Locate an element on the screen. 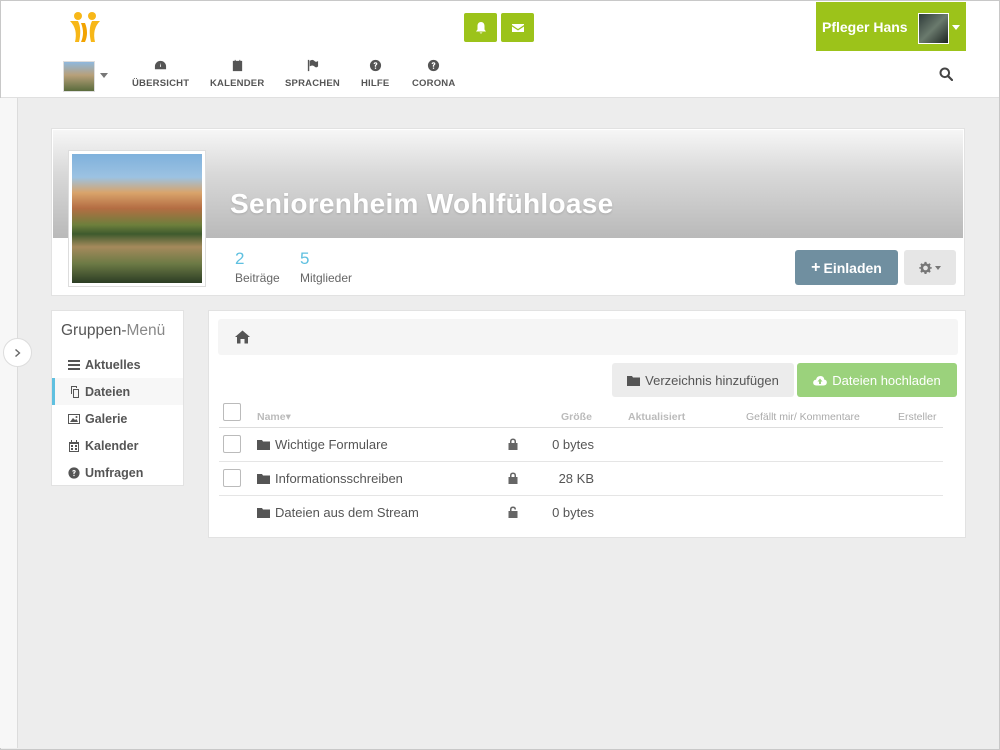 The width and height of the screenshot is (1000, 750). menu-item-polls: Umfragen is located at coordinates (117, 472).